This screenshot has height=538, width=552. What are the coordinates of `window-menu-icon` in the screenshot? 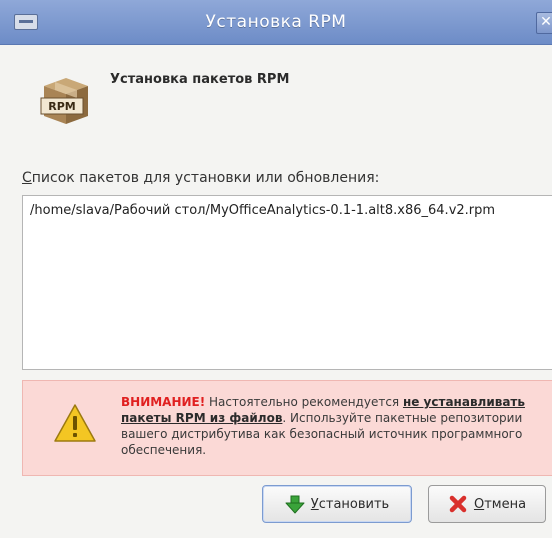 It's located at (26, 22).